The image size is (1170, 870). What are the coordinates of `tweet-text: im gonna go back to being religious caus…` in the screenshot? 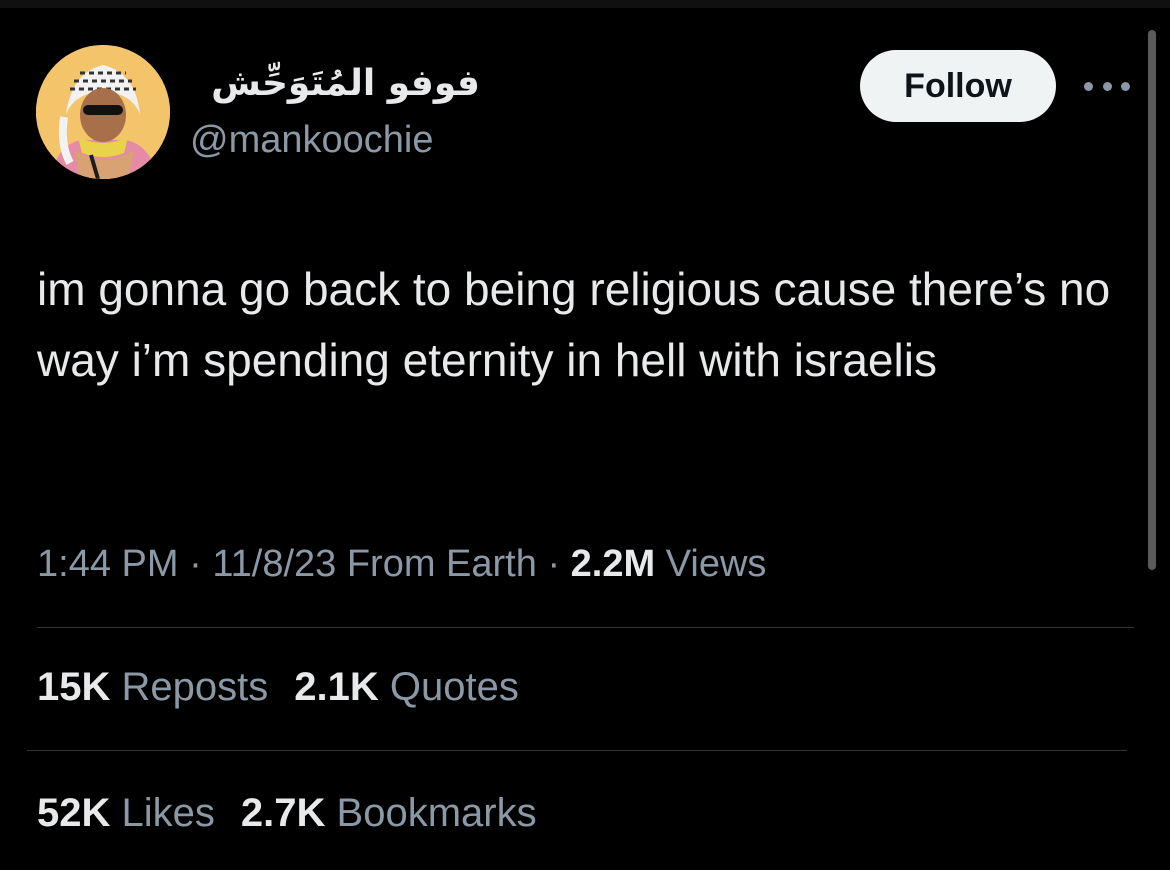 It's located at (574, 324).